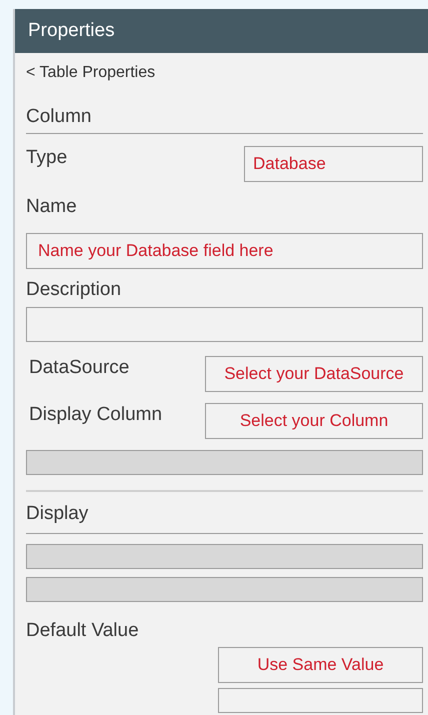 This screenshot has height=715, width=428. Describe the element at coordinates (51, 207) in the screenshot. I see `field-label: Name` at that location.